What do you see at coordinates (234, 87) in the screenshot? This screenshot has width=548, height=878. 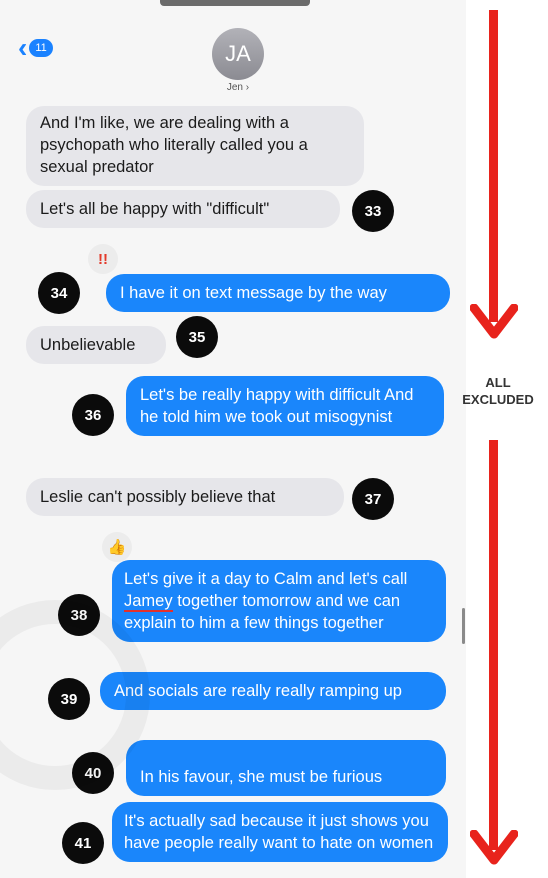 I see `contact-name-label: Jen` at bounding box center [234, 87].